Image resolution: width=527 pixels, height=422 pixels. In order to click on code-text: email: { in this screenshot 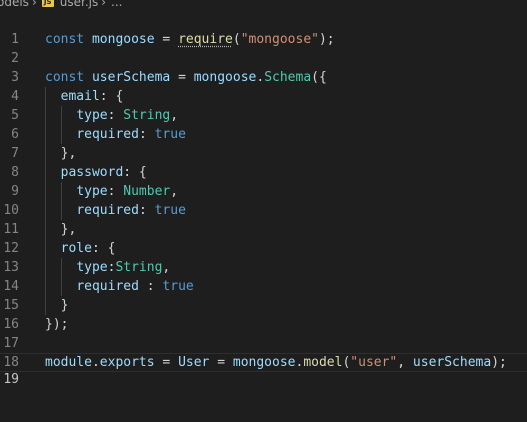, I will do `click(84, 96)`.